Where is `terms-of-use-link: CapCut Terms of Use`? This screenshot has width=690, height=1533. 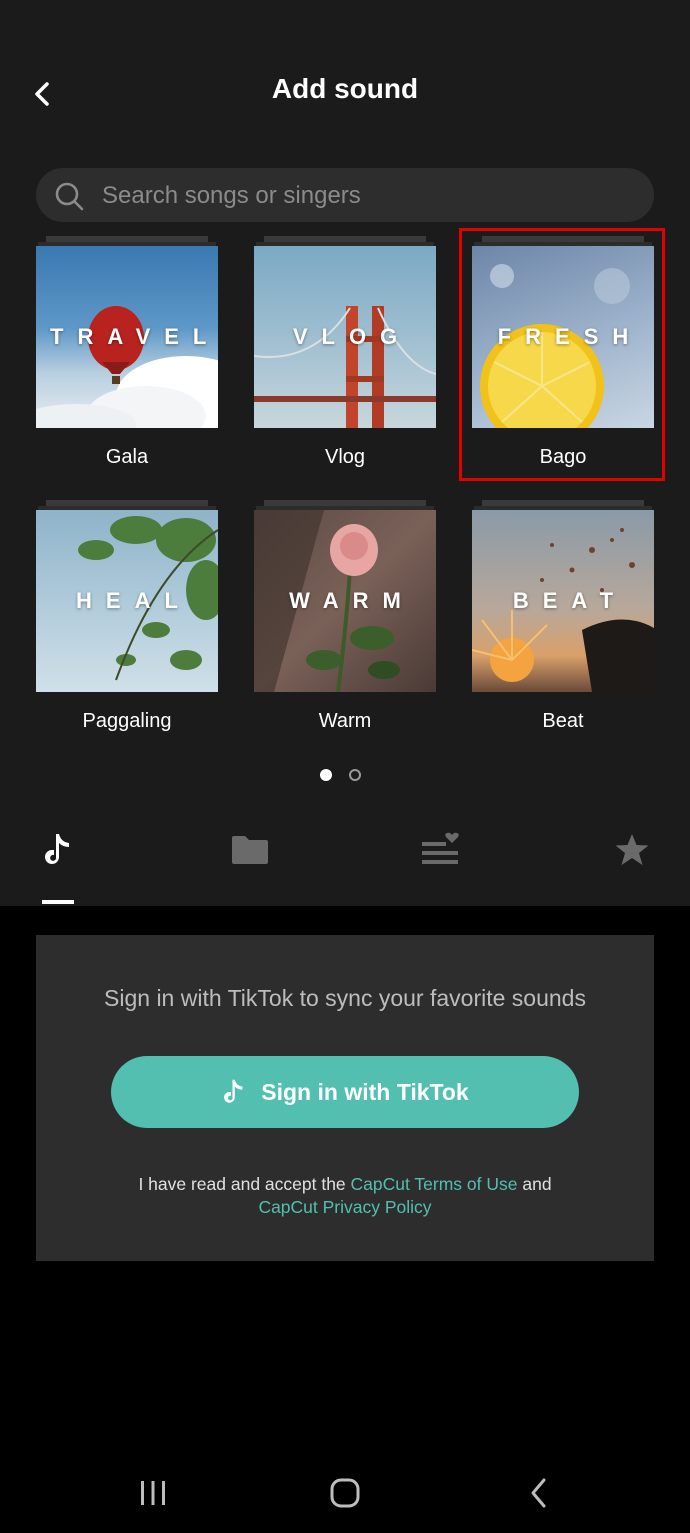 terms-of-use-link: CapCut Terms of Use is located at coordinates (434, 1184).